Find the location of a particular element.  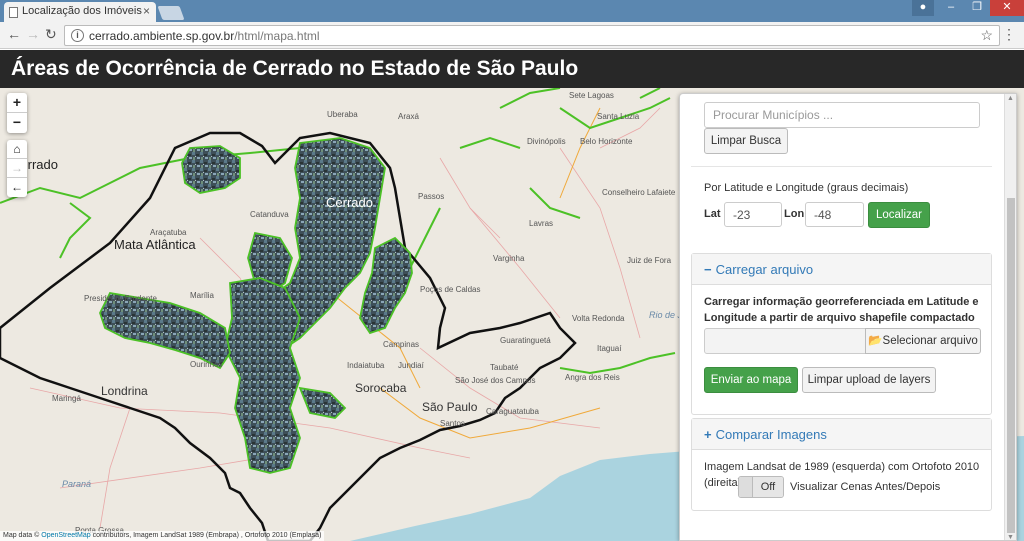

map-label-sorocaba: Sorocaba is located at coordinates (381, 388).